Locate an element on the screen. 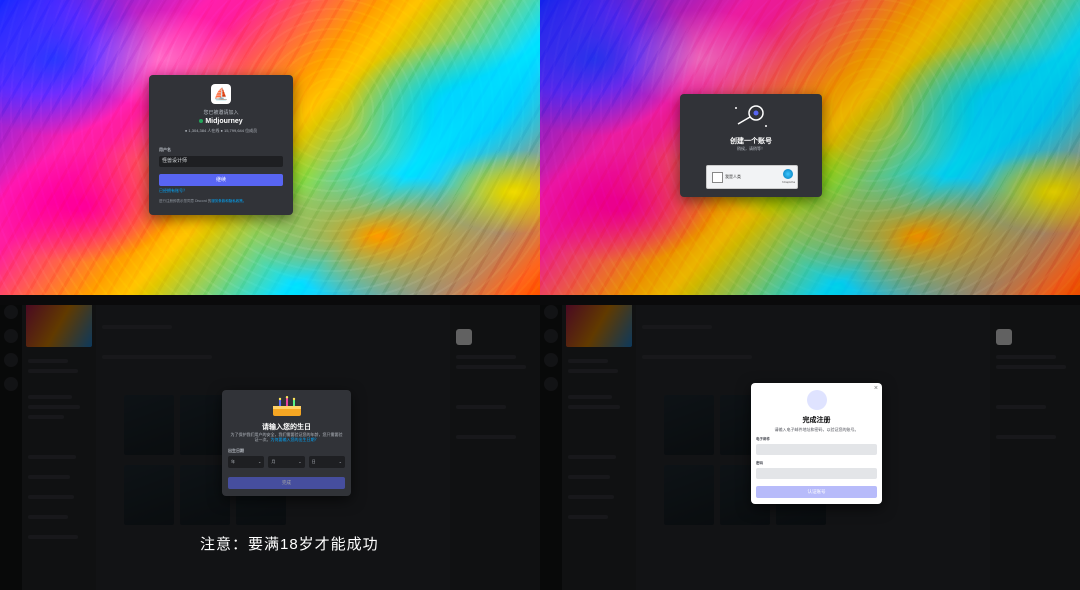 The image size is (1080, 590). satellite-illustration-icon is located at coordinates (751, 116).